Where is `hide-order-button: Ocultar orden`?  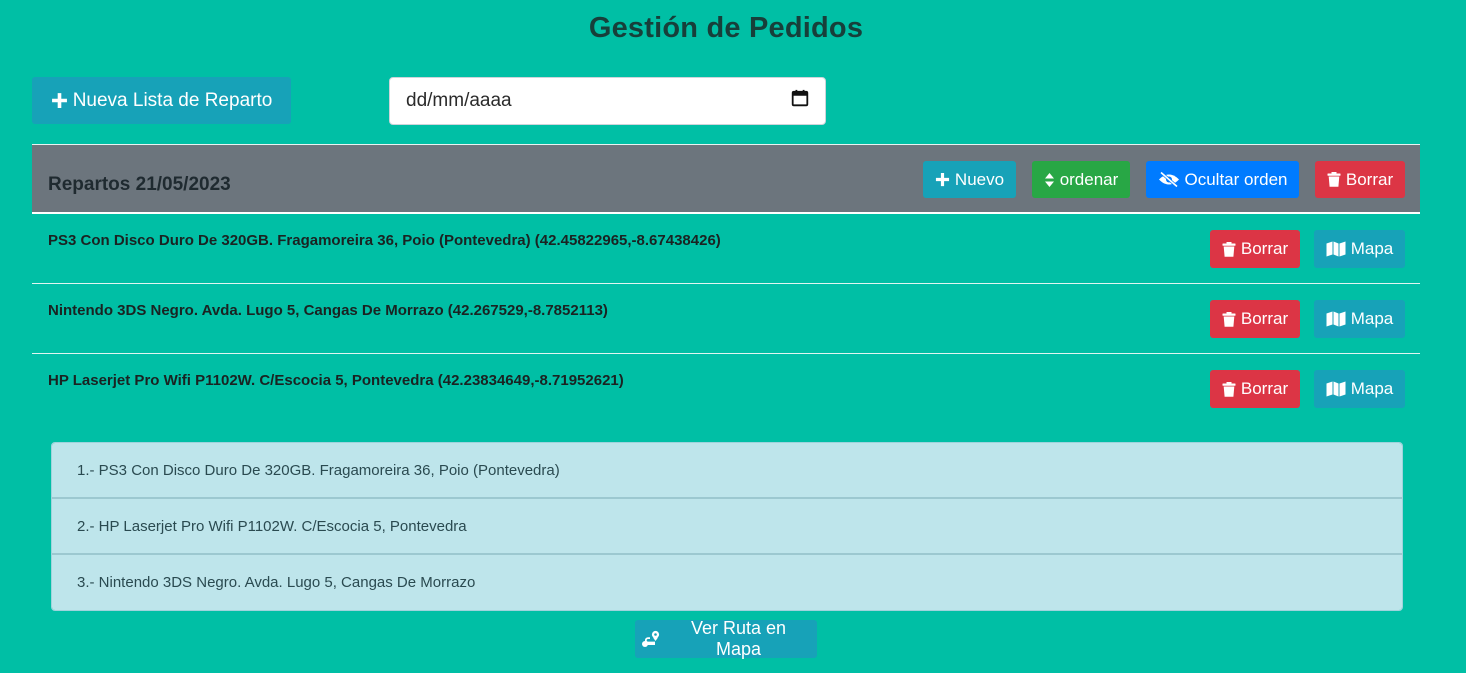 hide-order-button: Ocultar orden is located at coordinates (1222, 179).